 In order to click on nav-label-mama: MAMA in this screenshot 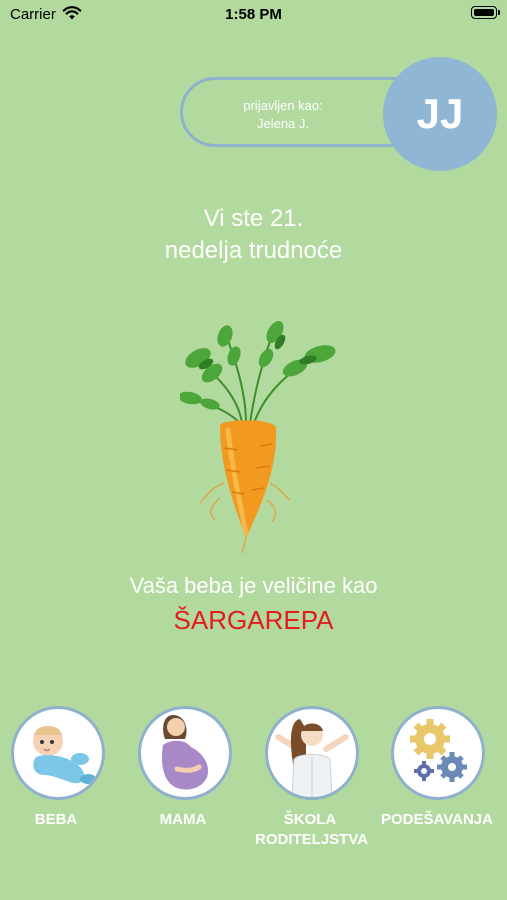, I will do `click(183, 819)`.